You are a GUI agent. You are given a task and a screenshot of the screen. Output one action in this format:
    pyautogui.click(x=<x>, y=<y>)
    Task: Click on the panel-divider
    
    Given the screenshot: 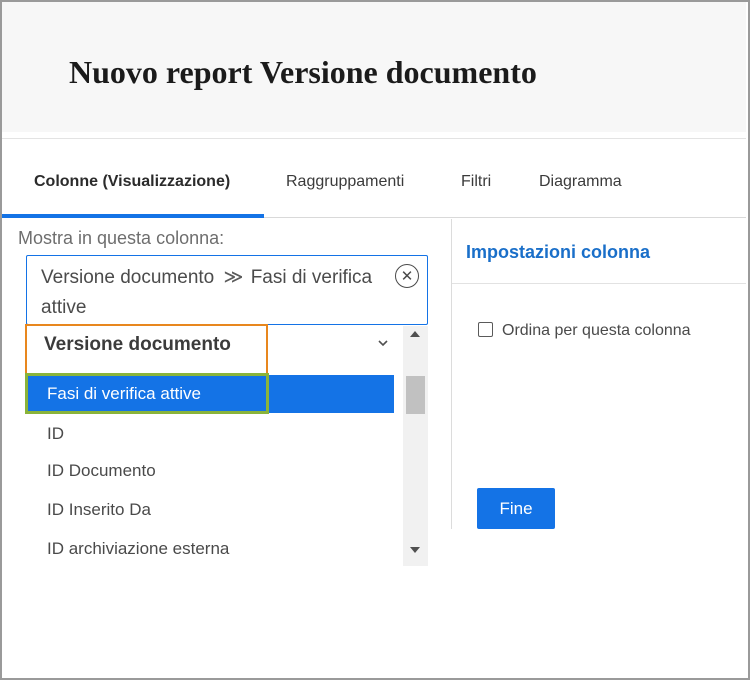 What is the action you would take?
    pyautogui.click(x=451, y=374)
    